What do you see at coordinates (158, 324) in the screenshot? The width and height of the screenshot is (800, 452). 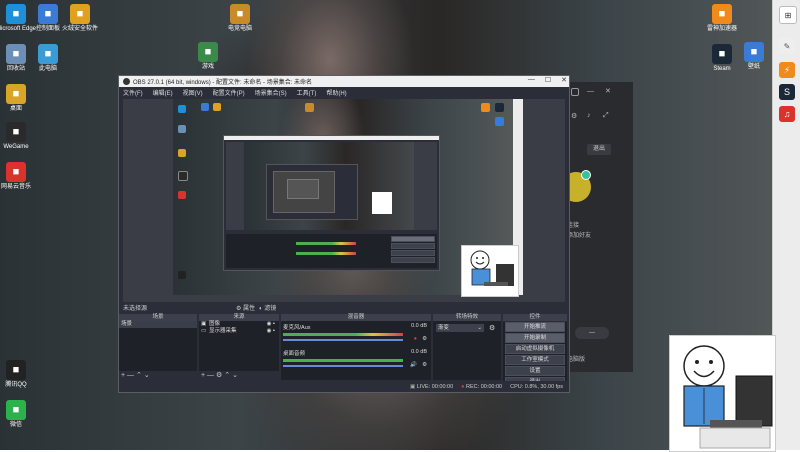 I see `scene-item: 场景` at bounding box center [158, 324].